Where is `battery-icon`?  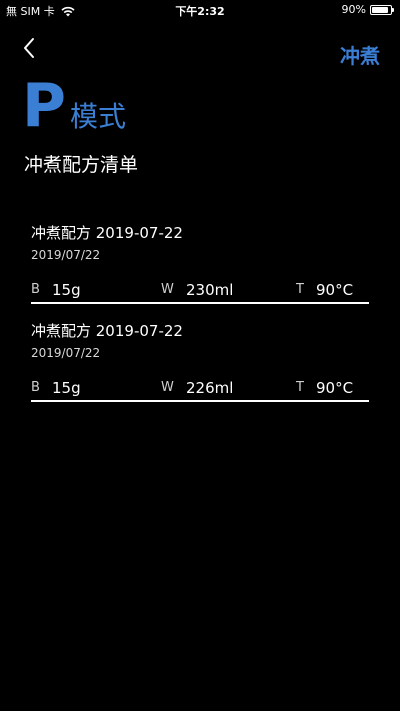
battery-icon is located at coordinates (382, 9).